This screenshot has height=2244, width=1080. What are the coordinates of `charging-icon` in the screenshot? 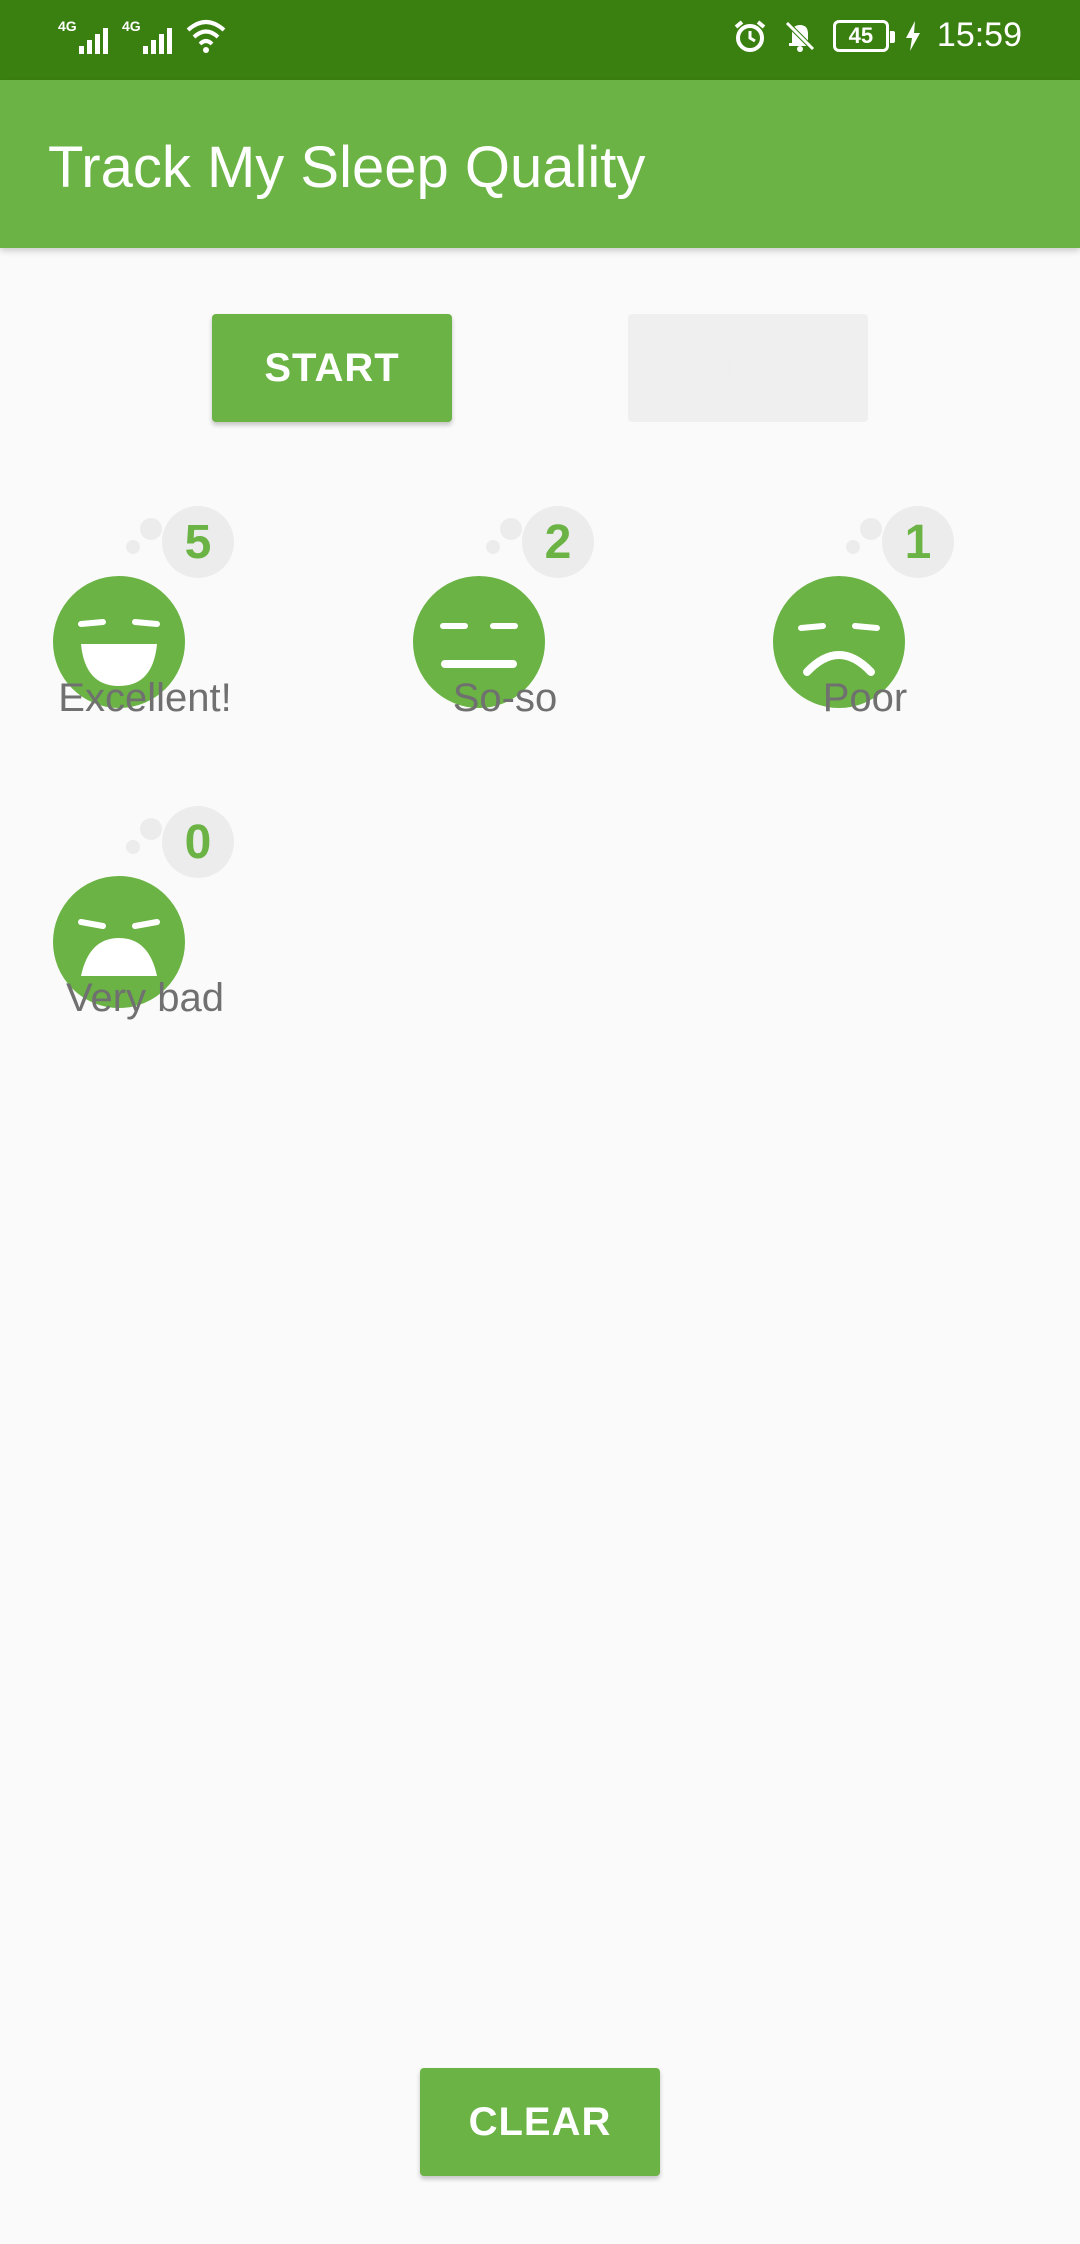 It's located at (912, 35).